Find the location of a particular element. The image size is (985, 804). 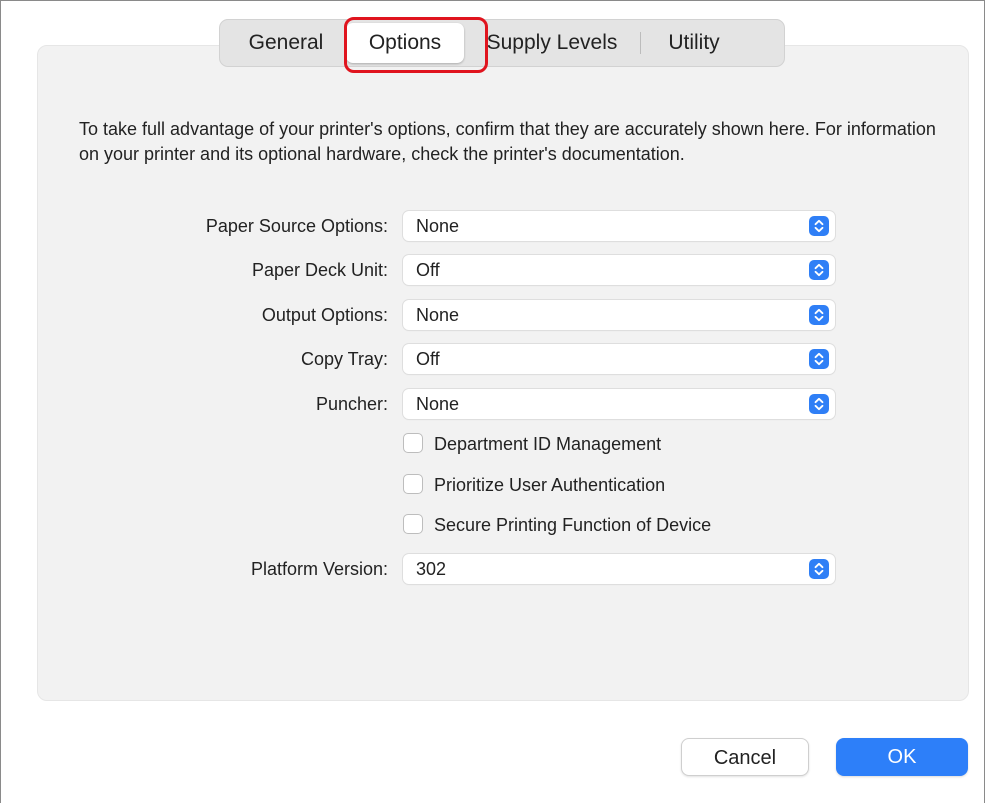

row-puncher: Puncher: None is located at coordinates (493, 404).